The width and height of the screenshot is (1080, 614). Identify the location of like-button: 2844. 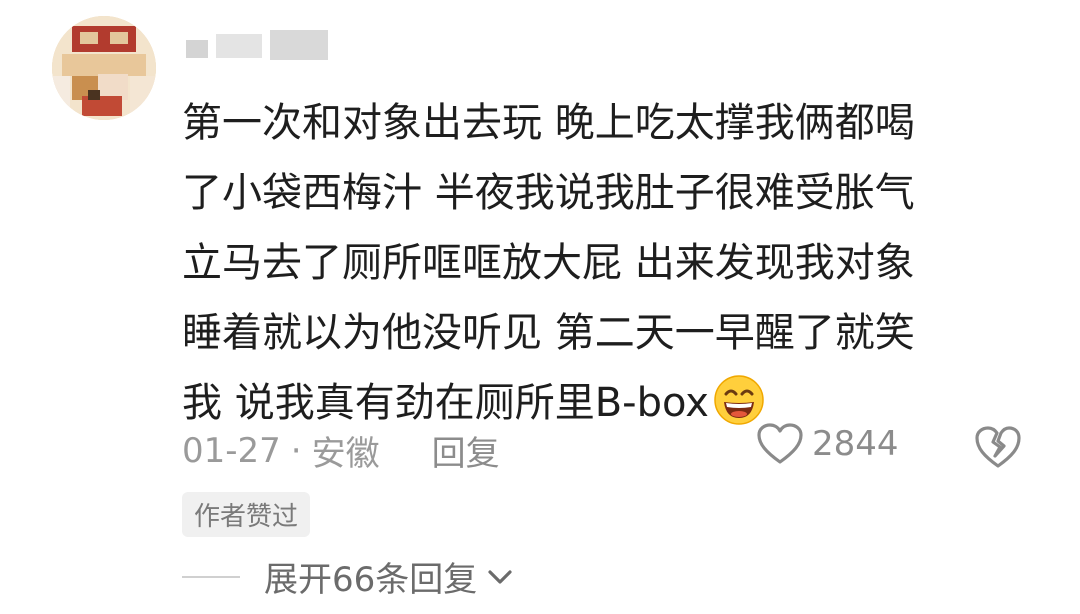
(827, 444).